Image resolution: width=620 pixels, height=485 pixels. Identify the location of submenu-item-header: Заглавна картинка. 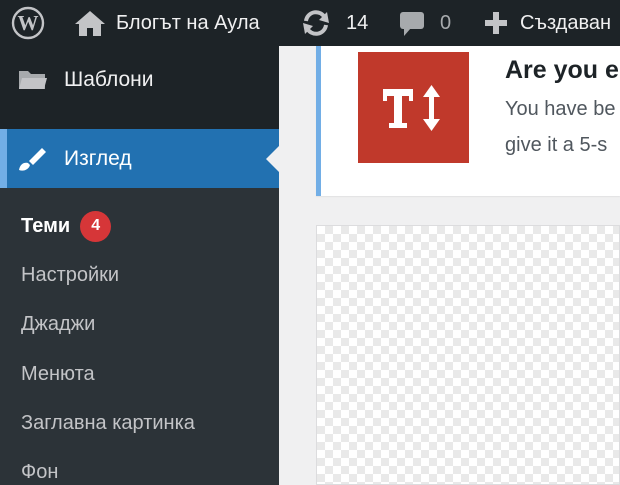
(108, 423).